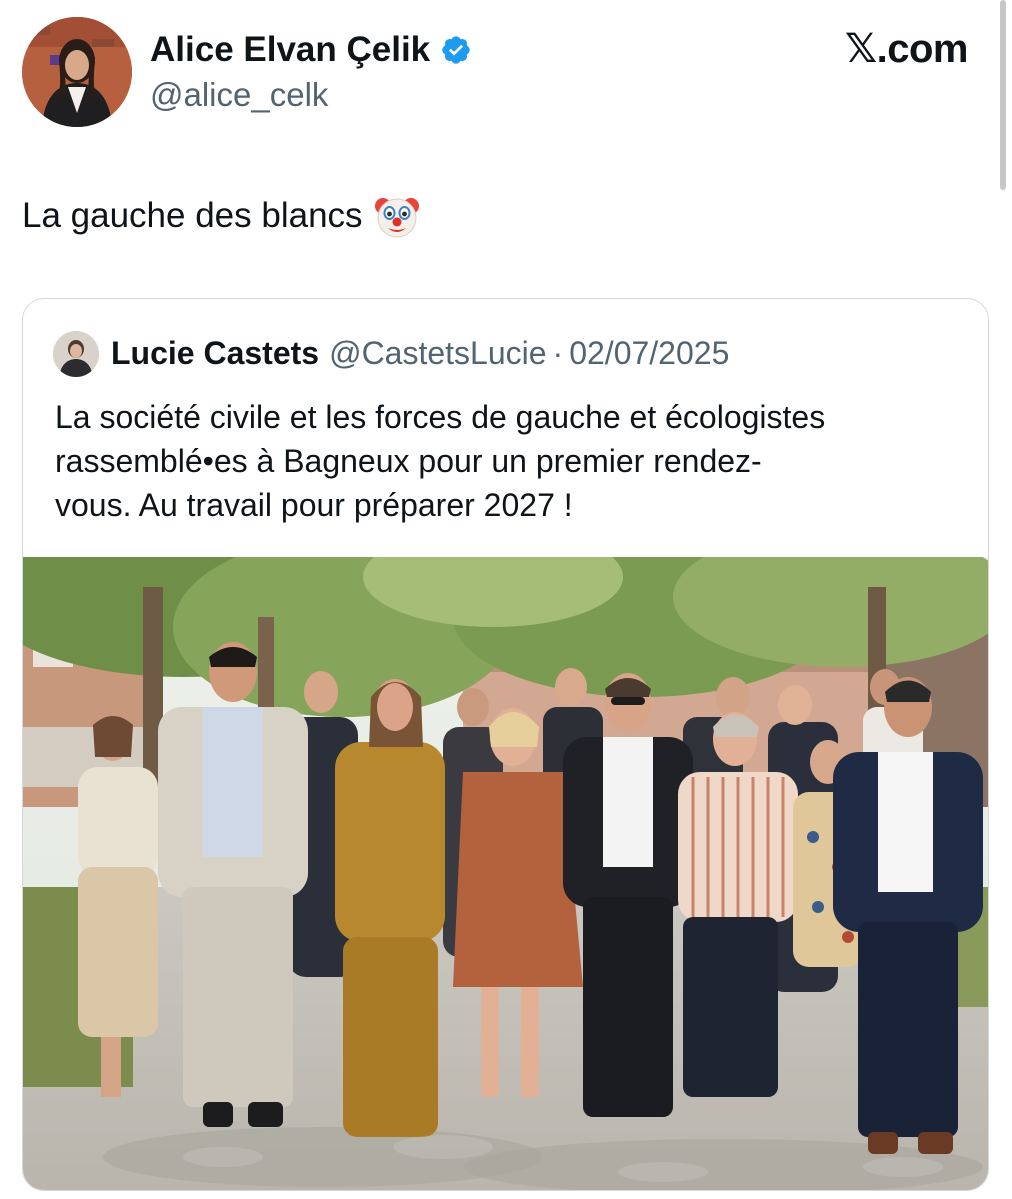 This screenshot has height=1199, width=1012. Describe the element at coordinates (215, 353) in the screenshot. I see `quoted-author-name: Lucie Castets` at that location.